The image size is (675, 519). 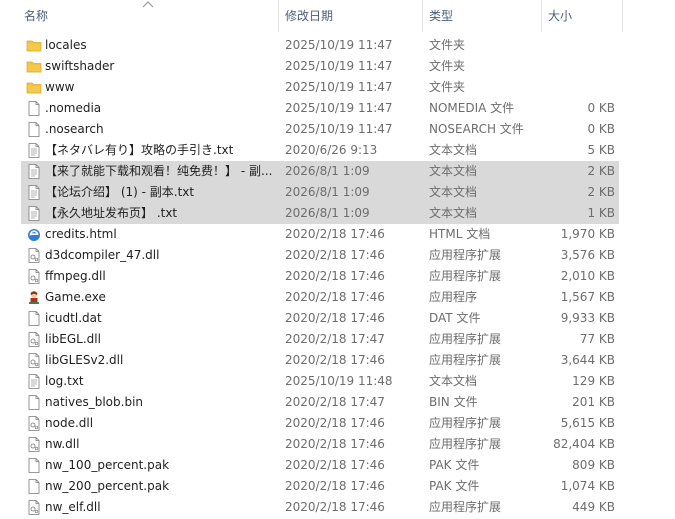 I want to click on file-row: Game.exe 2020/2/18 17:46 应用程序 1,567 KB, so click(x=337, y=297).